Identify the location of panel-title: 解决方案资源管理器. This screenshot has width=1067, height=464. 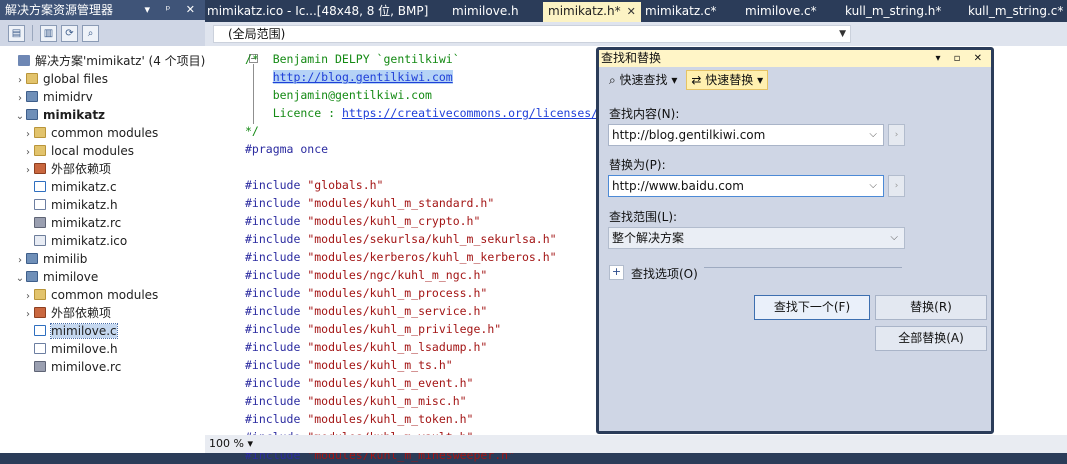
(59, 10).